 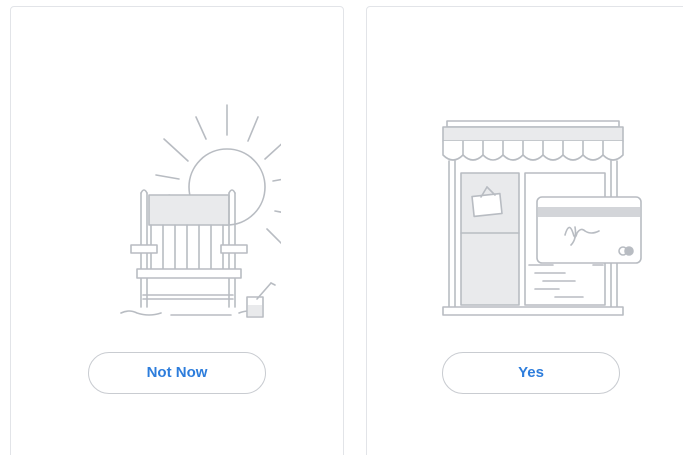 I want to click on storefront-credit-card-icon, so click(x=542, y=218).